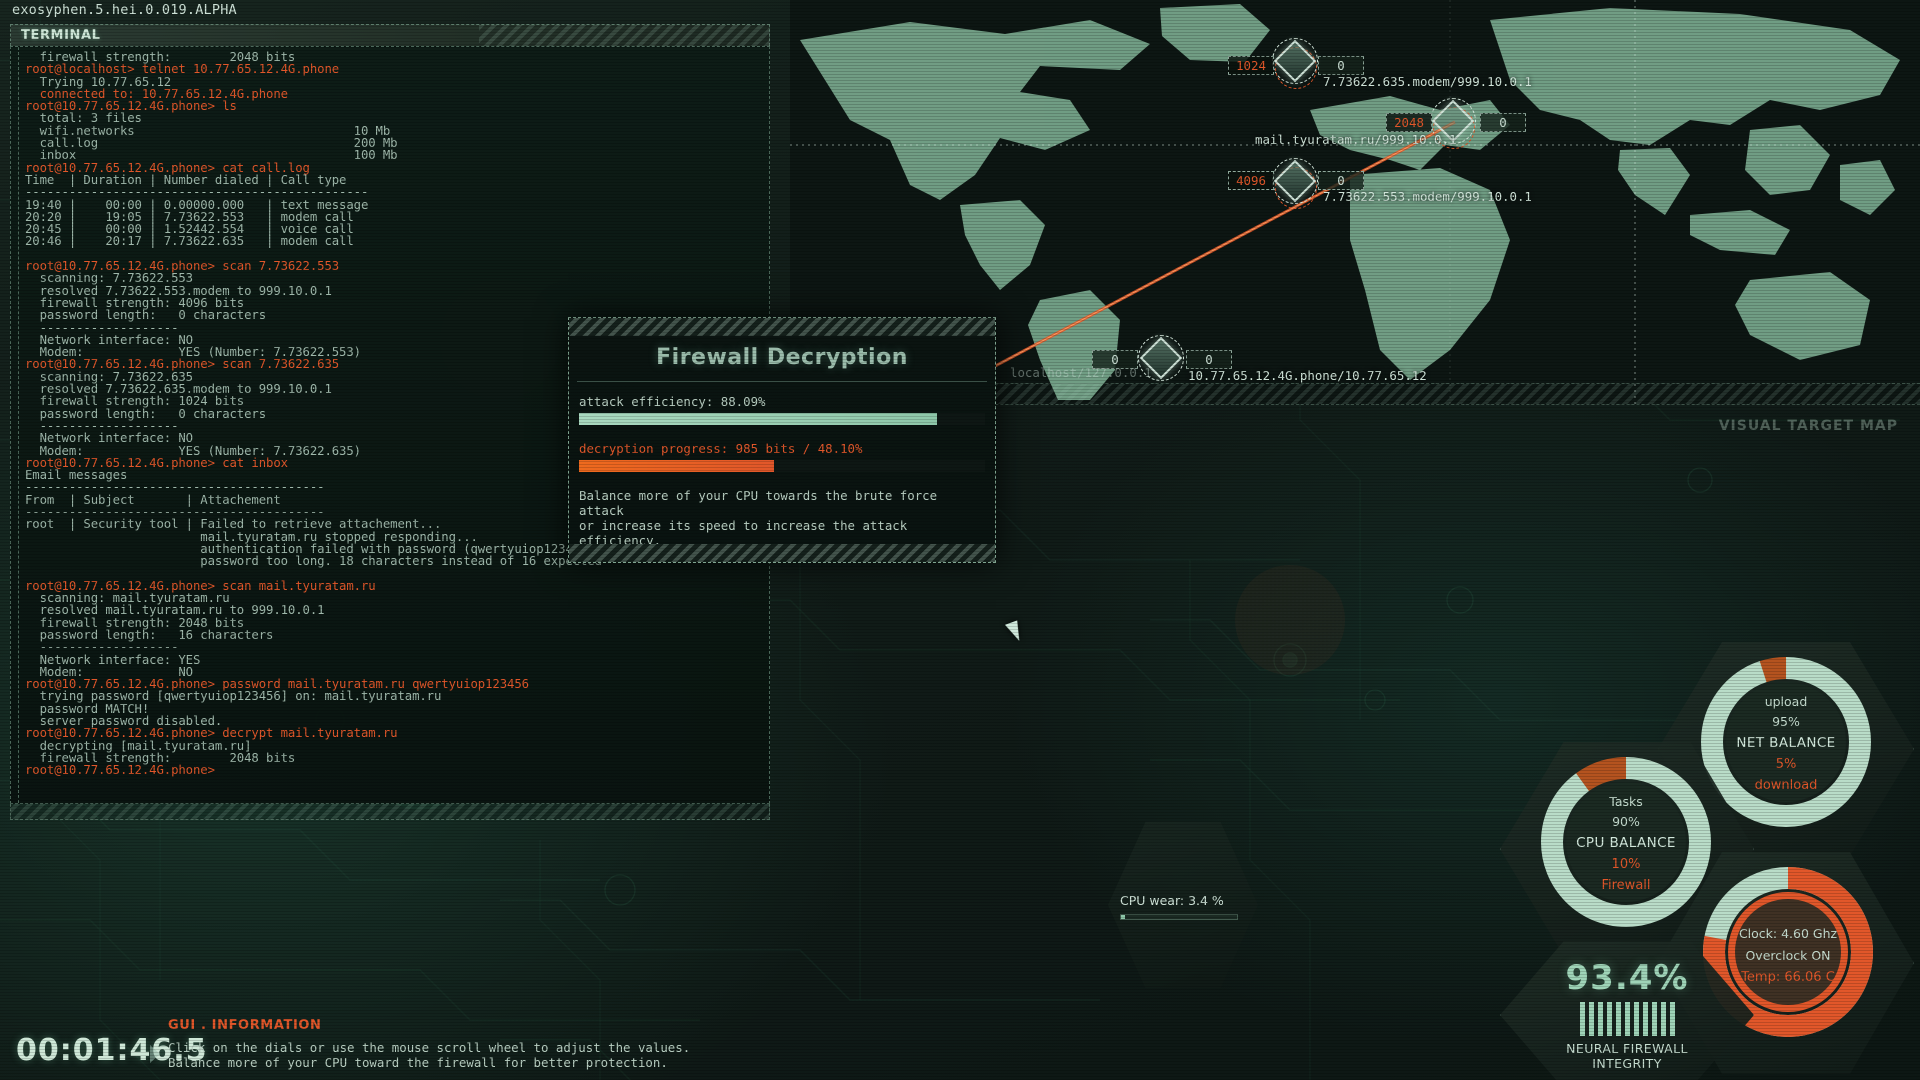 The image size is (1920, 1080). I want to click on map-node-4-label: 10.77.65.12.4G.phone/10.77.65.12, so click(1307, 375).